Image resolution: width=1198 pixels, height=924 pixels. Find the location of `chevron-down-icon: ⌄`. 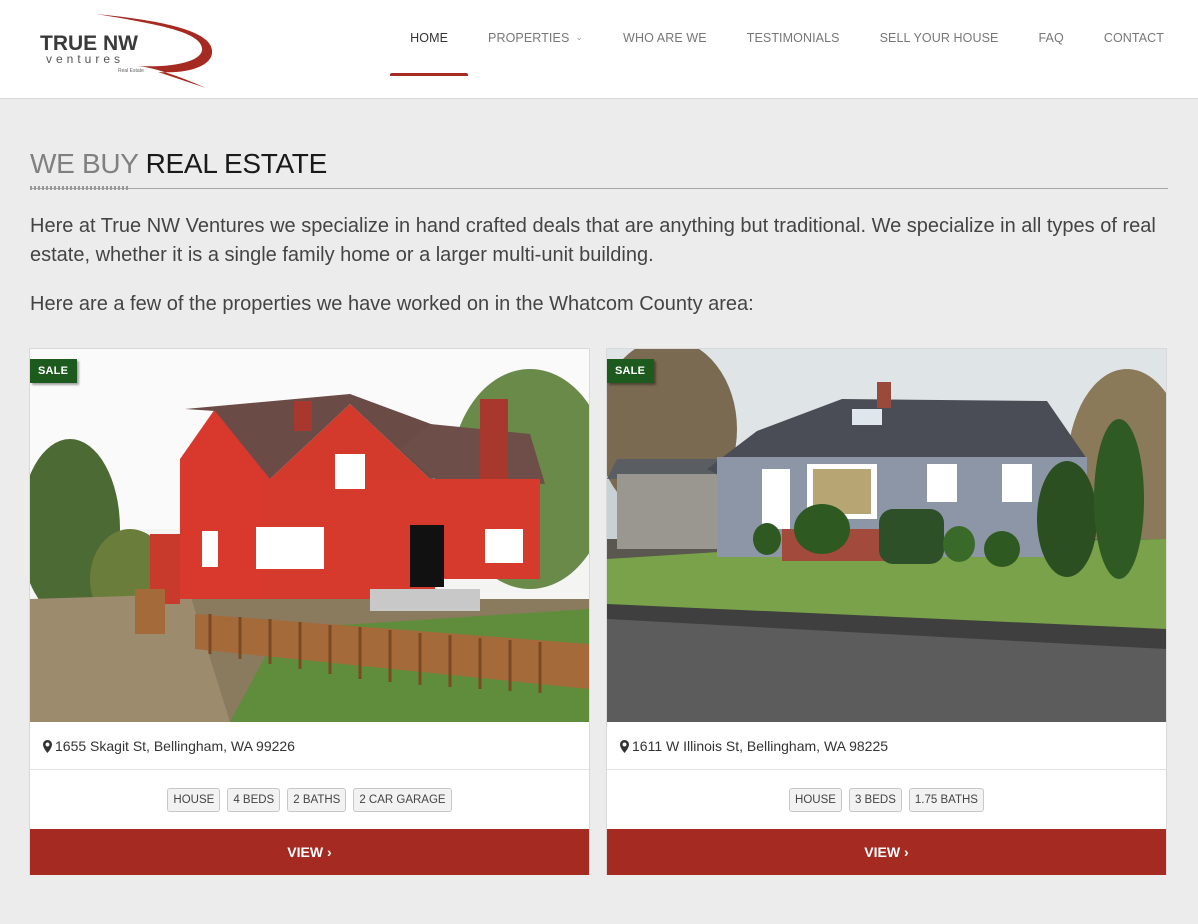

chevron-down-icon: ⌄ is located at coordinates (579, 36).